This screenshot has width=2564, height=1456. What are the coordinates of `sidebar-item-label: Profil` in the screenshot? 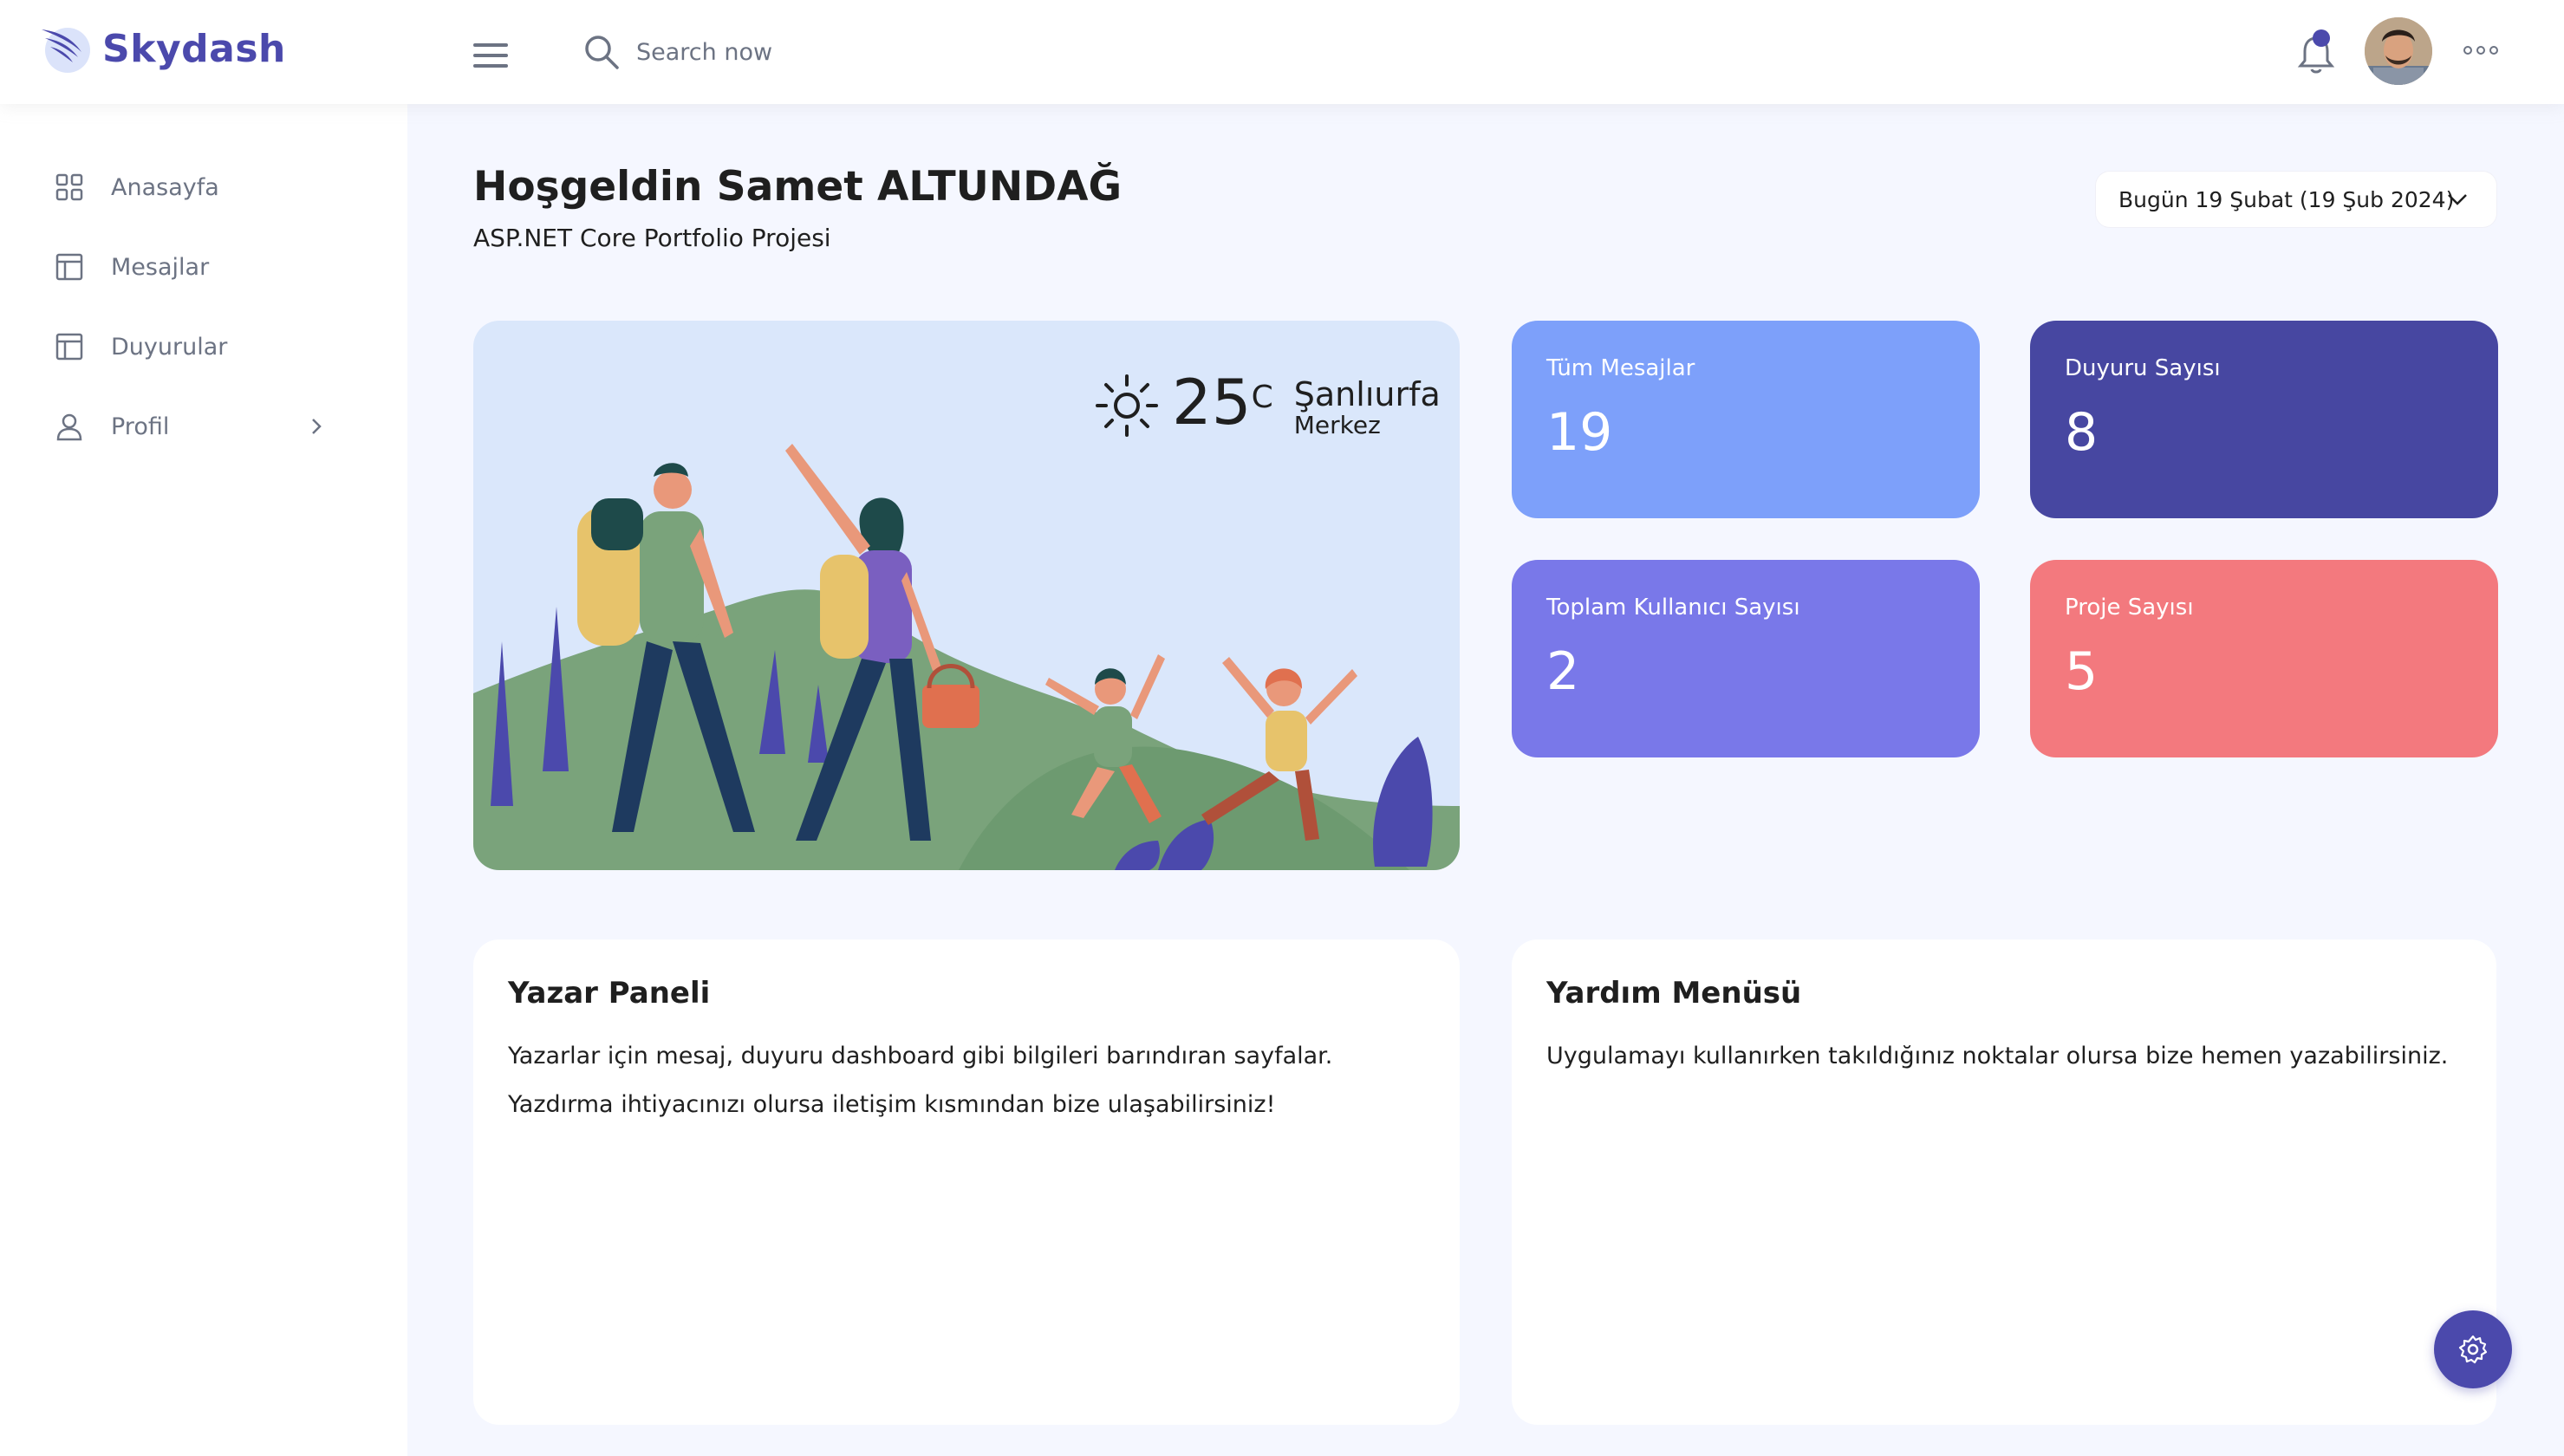 It's located at (140, 426).